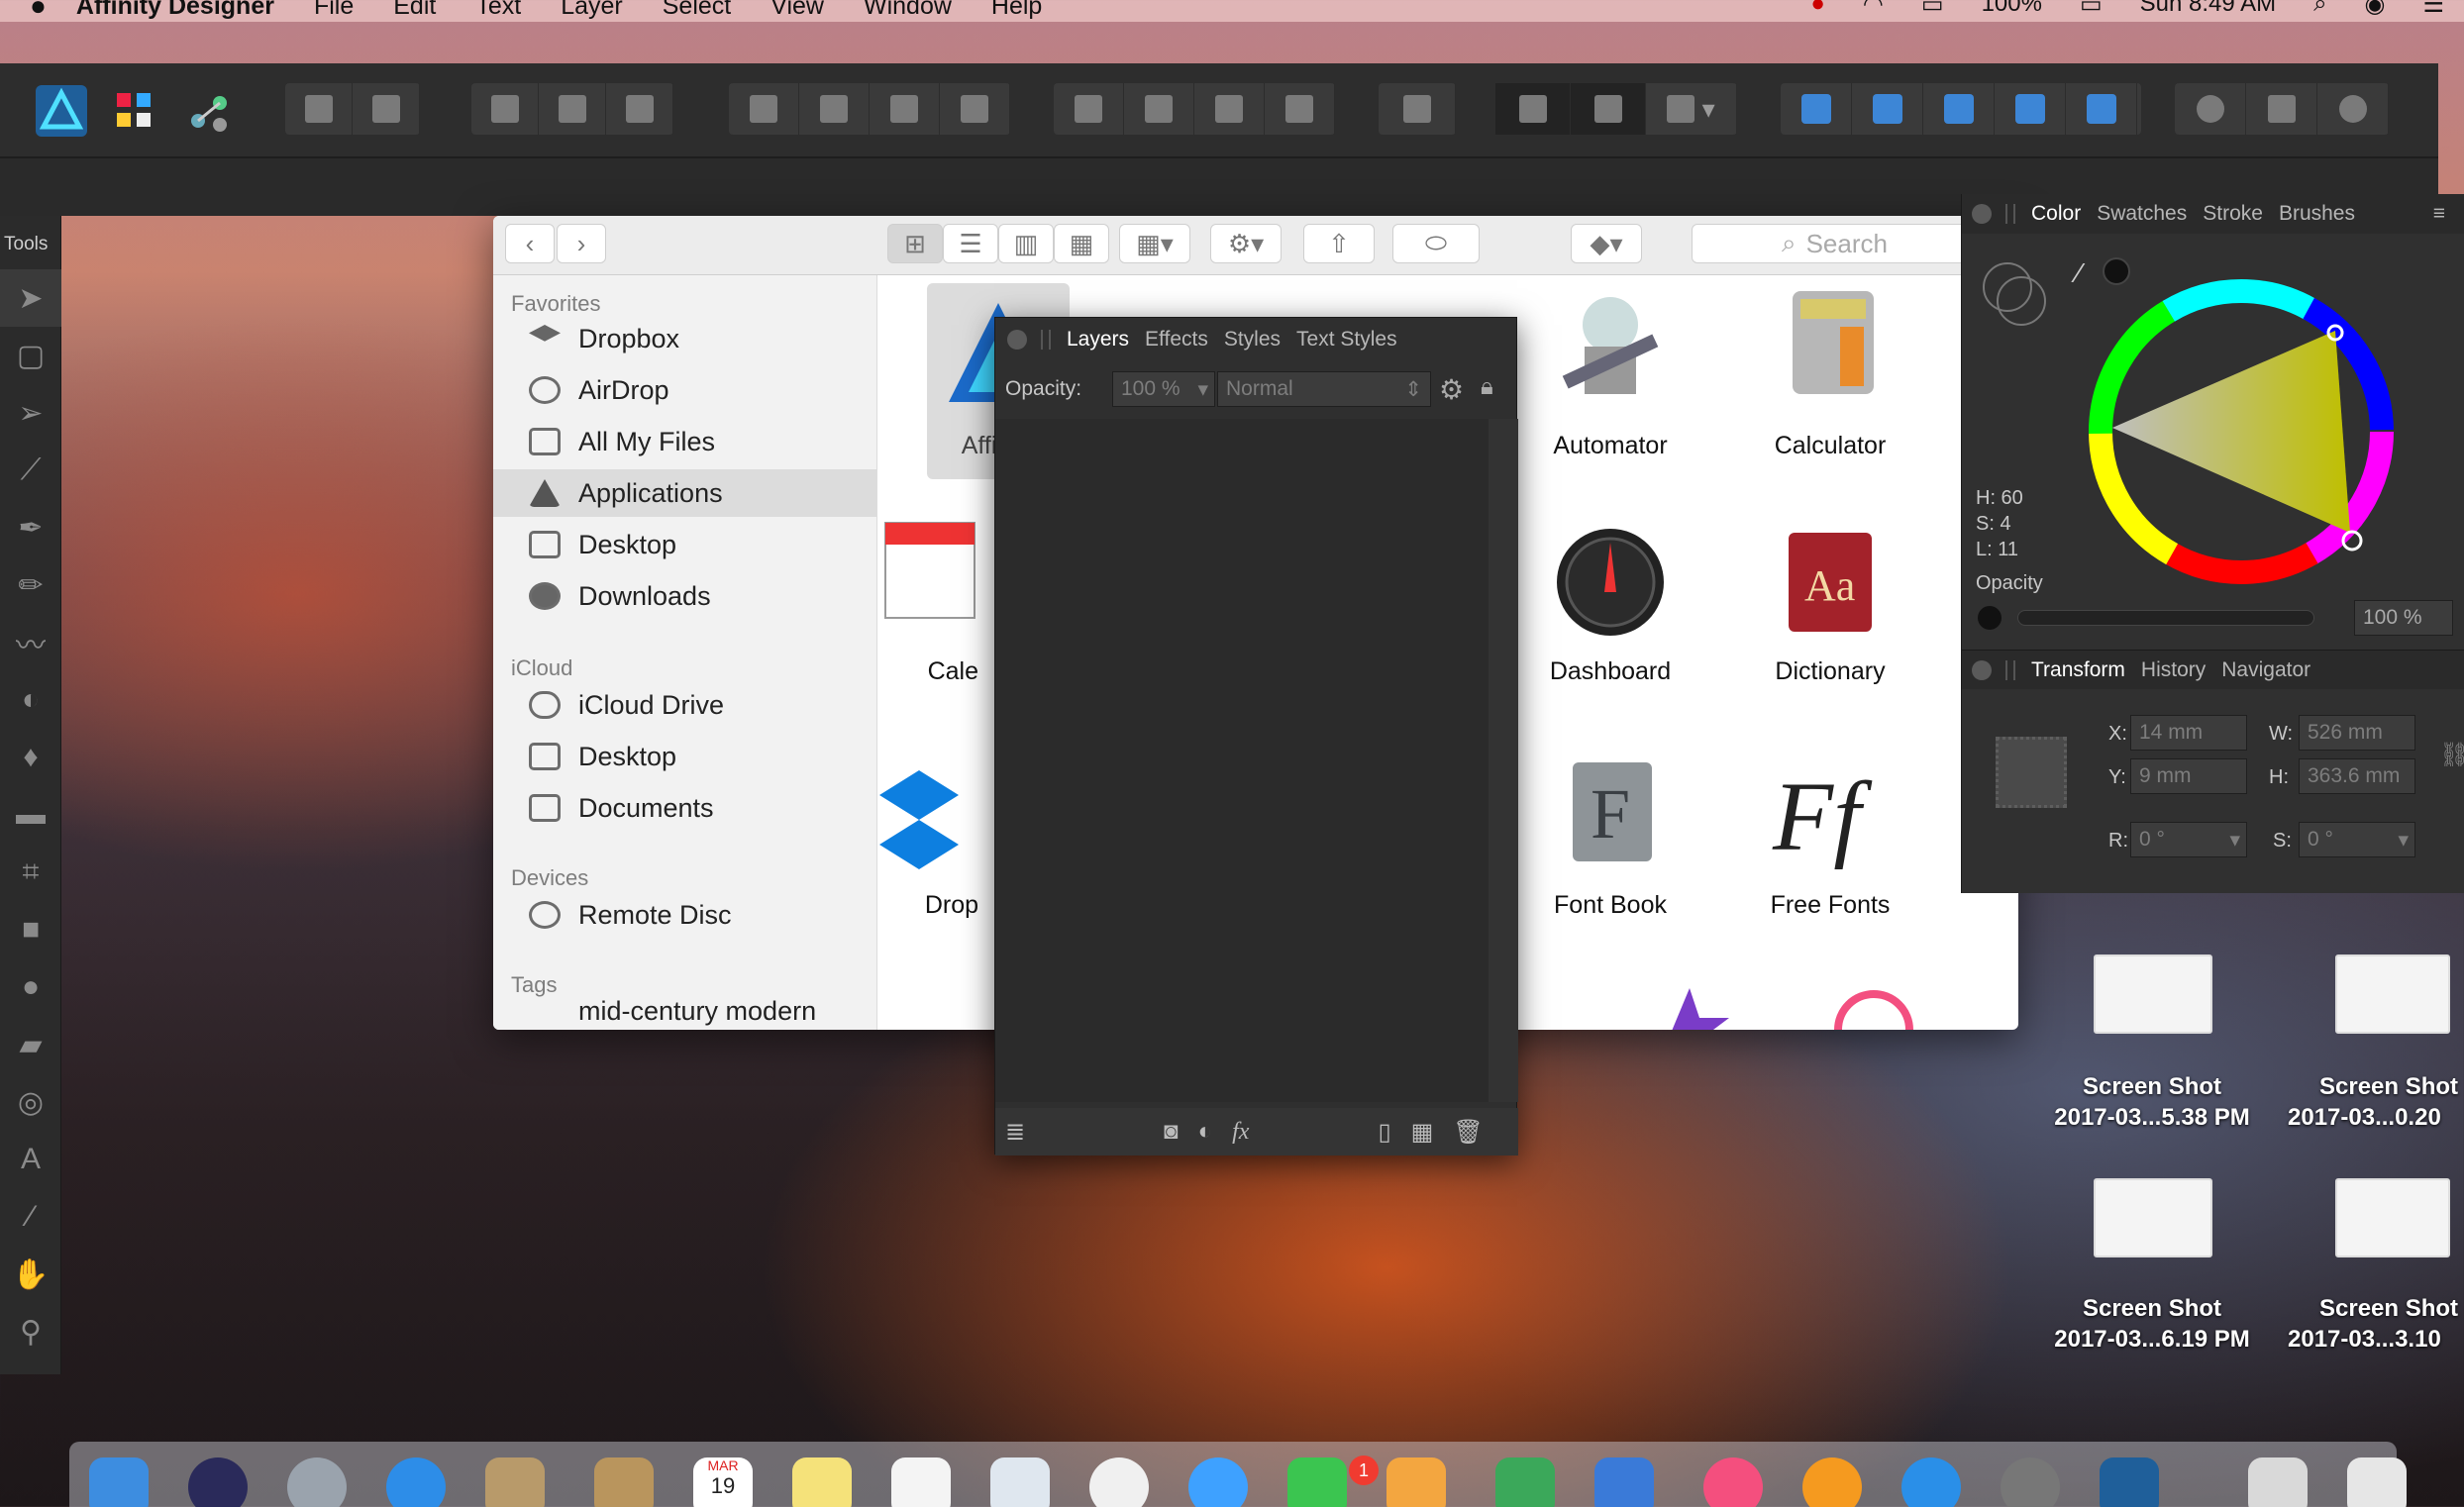 This screenshot has height=1507, width=2464. Describe the element at coordinates (31, 1217) in the screenshot. I see `color-picker-tool-icon: ⁄` at that location.